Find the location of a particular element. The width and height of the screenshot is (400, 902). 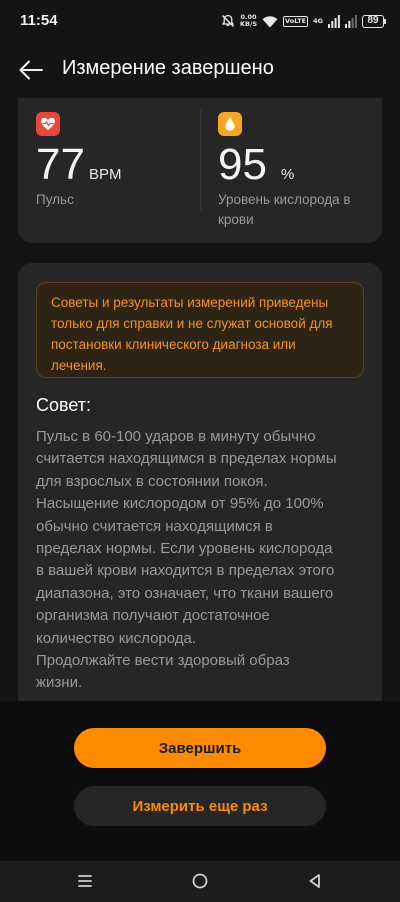

finish-button: Завершить is located at coordinates (200, 748).